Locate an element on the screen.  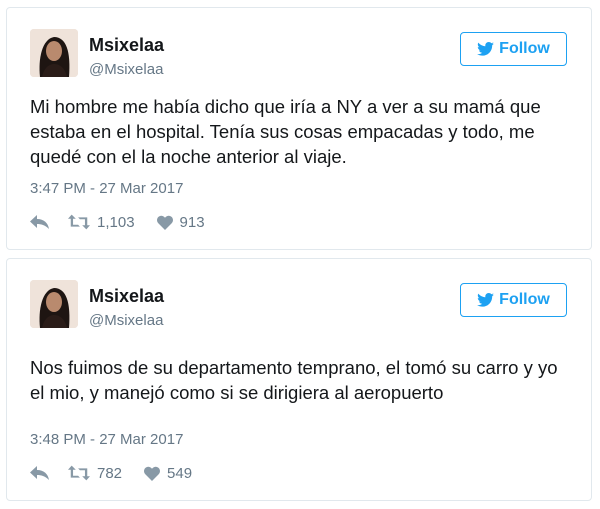
like-count: 913 is located at coordinates (192, 222).